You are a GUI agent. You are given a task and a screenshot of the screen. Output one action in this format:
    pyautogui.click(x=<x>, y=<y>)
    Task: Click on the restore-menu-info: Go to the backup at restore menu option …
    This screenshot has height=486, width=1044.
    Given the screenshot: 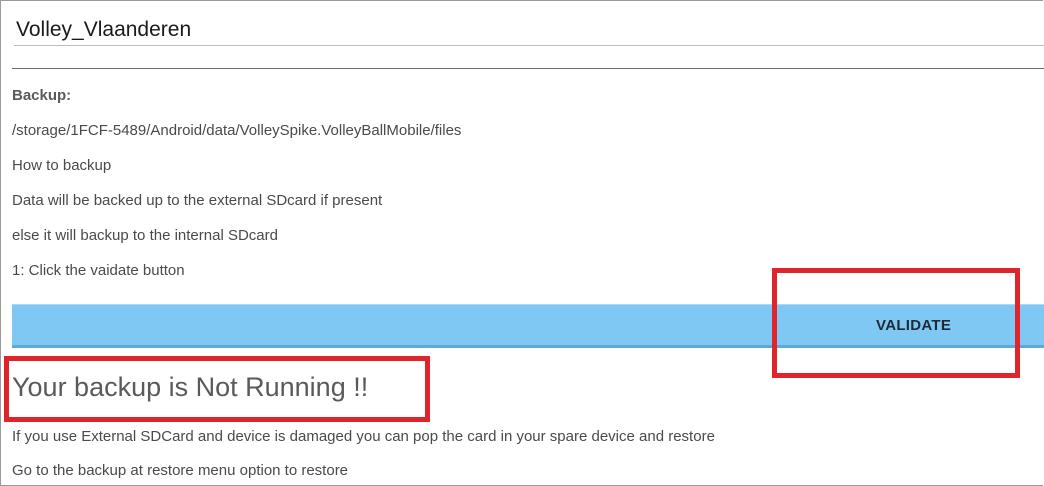 What is the action you would take?
    pyautogui.click(x=180, y=470)
    